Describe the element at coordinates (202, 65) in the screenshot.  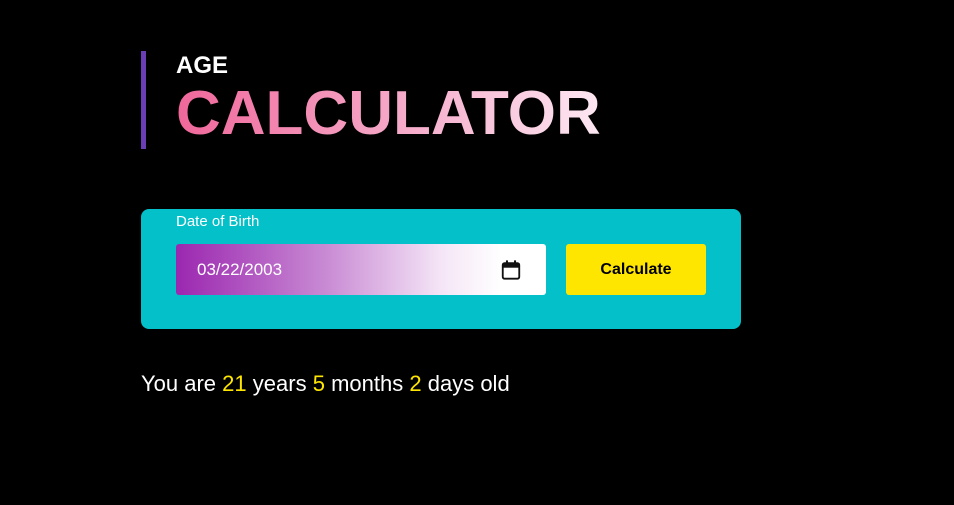
I see `title-small: AGE` at that location.